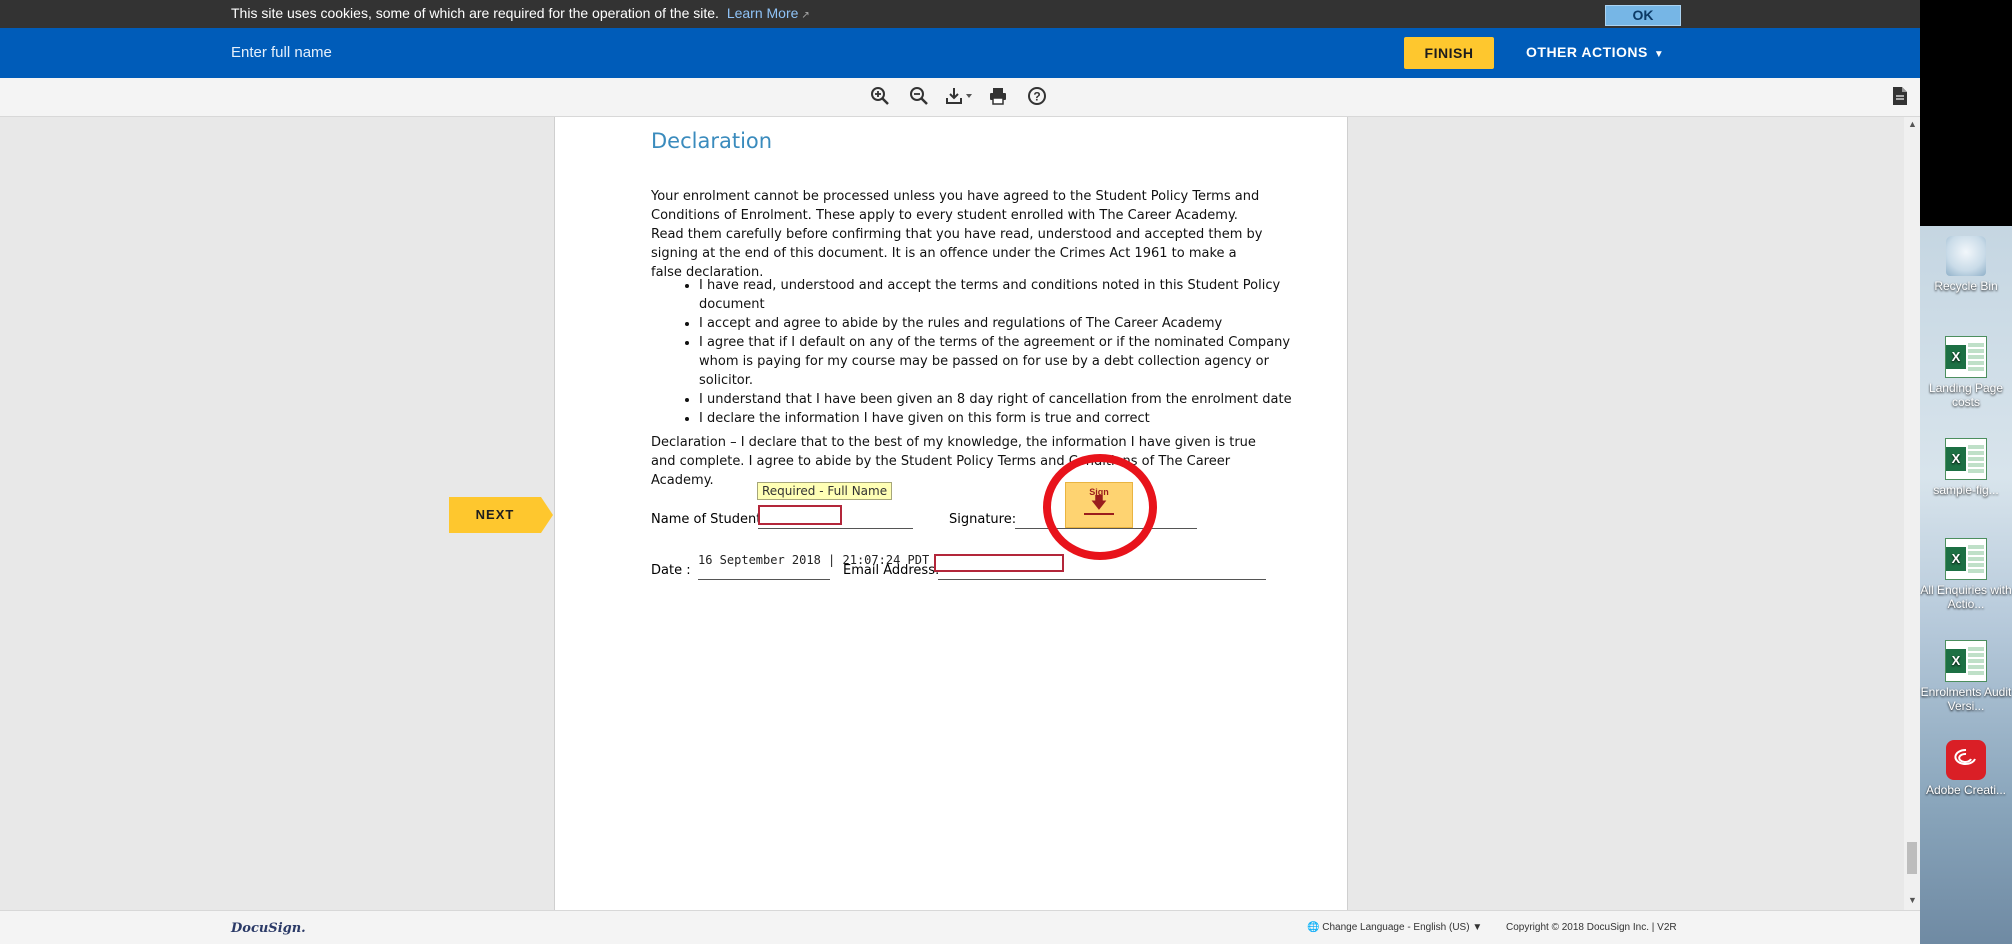 Image resolution: width=2012 pixels, height=944 pixels. What do you see at coordinates (763, 13) in the screenshot?
I see `learn-more-link: Learn More` at bounding box center [763, 13].